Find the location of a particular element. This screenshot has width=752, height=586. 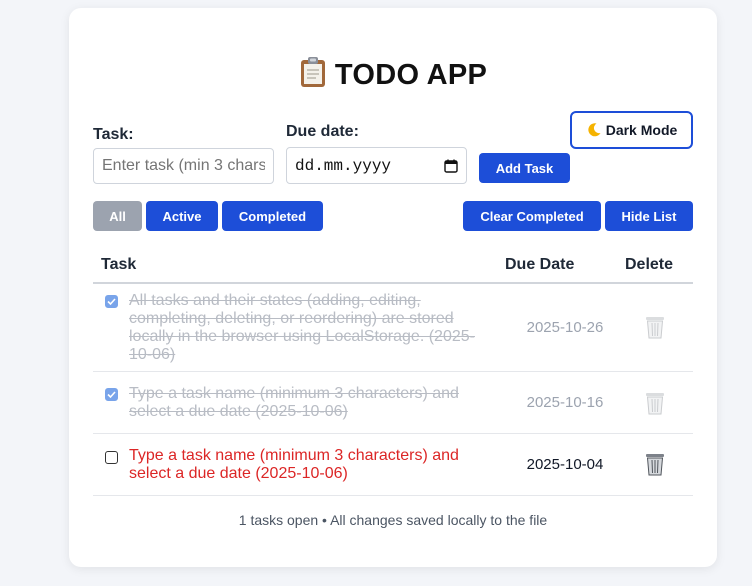

task-due-date: 2025-10-04 is located at coordinates (565, 464).